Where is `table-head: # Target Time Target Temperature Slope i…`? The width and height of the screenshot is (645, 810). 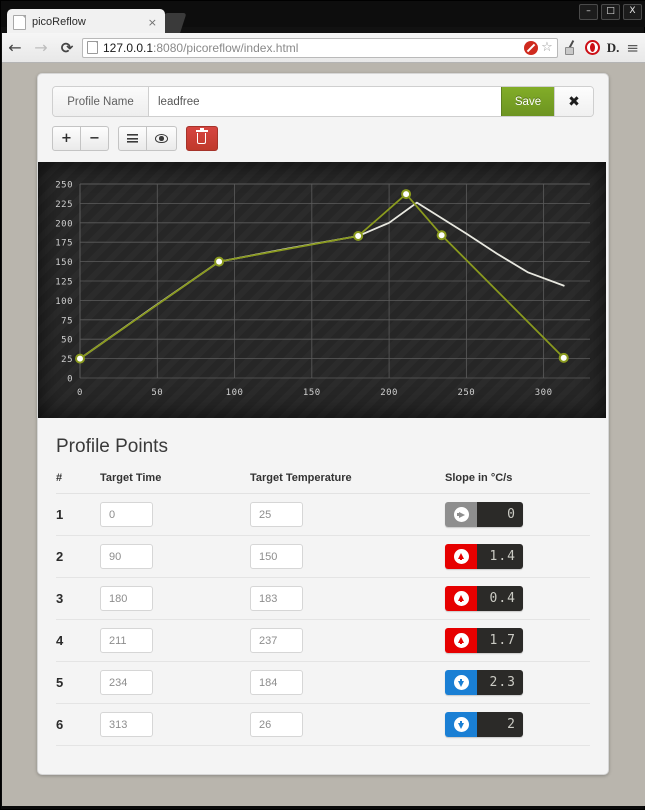
table-head: # Target Time Target Temperature Slope i… is located at coordinates (323, 483).